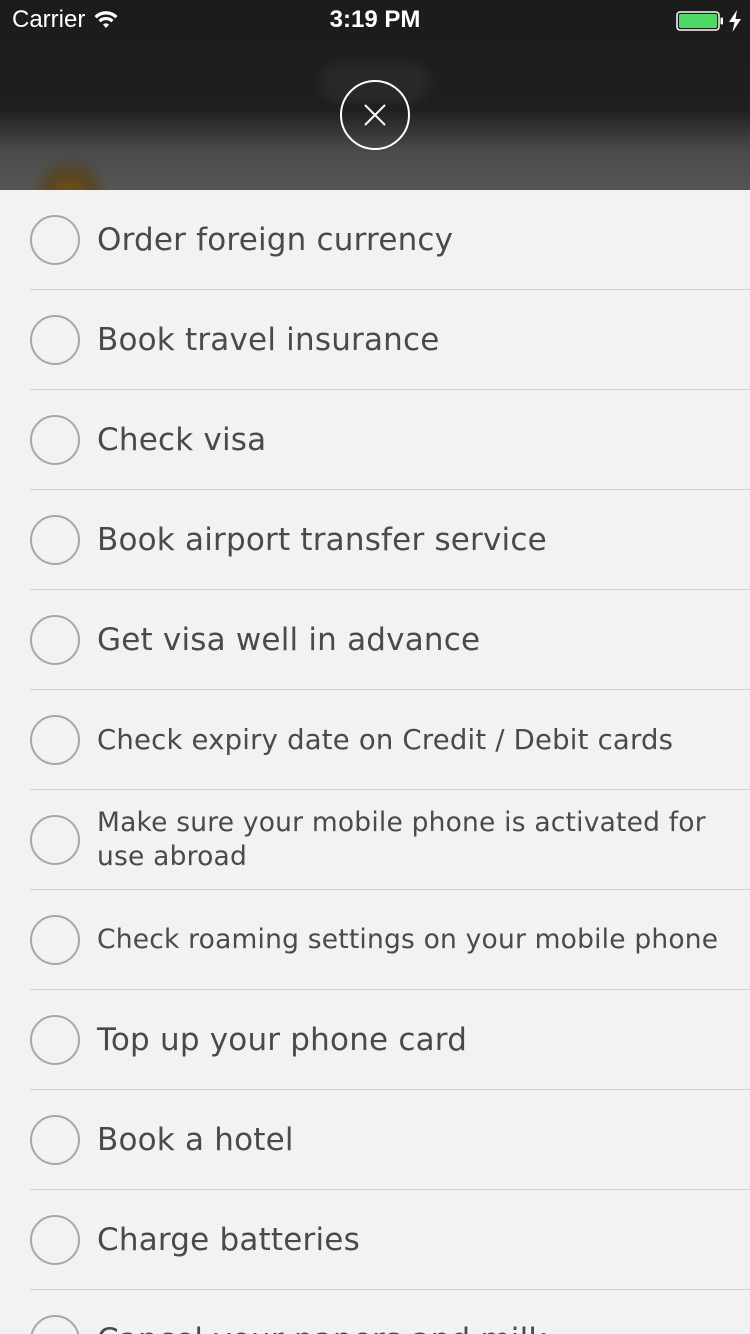 The height and width of the screenshot is (1334, 750). I want to click on battery-icon, so click(699, 21).